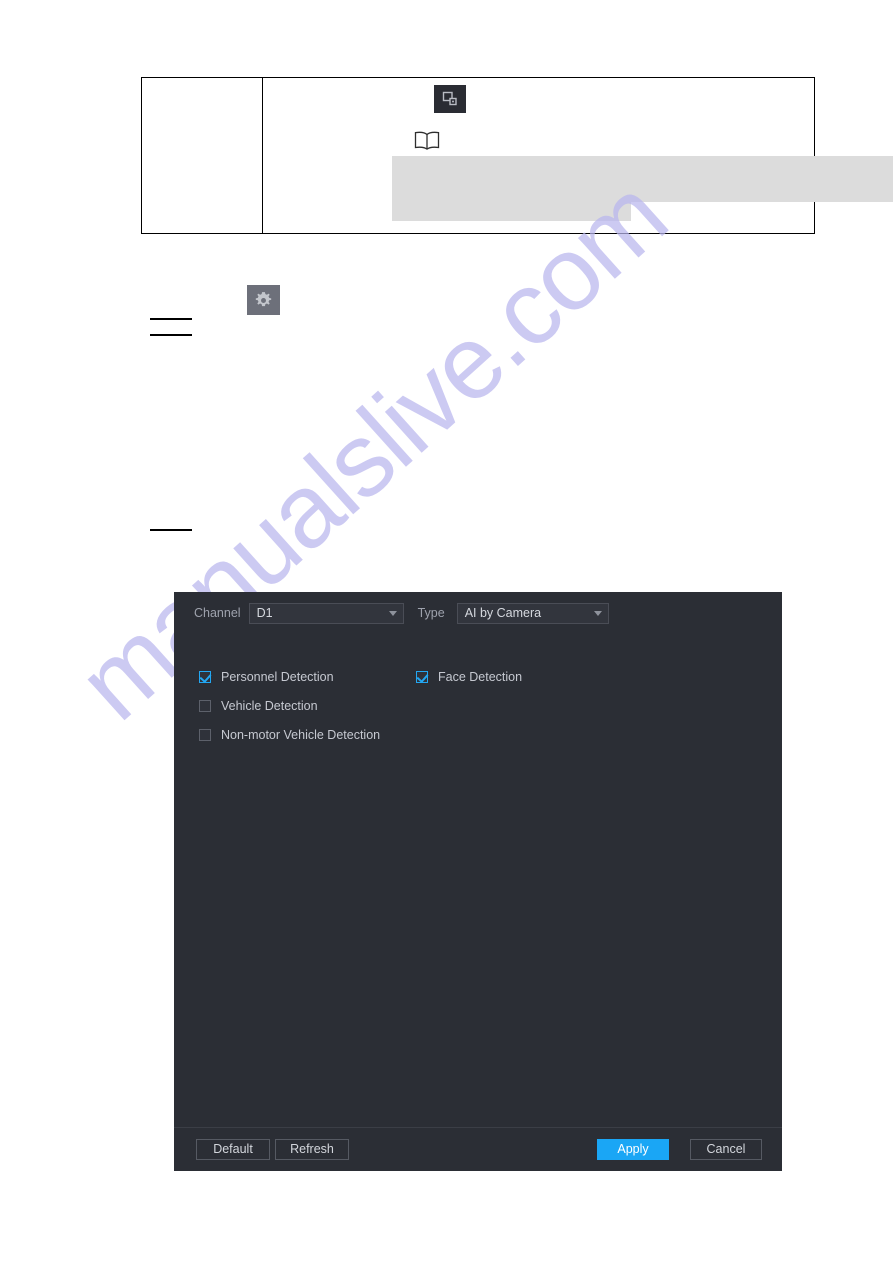 The width and height of the screenshot is (893, 1263). What do you see at coordinates (264, 613) in the screenshot?
I see `channel-select-value: D1` at bounding box center [264, 613].